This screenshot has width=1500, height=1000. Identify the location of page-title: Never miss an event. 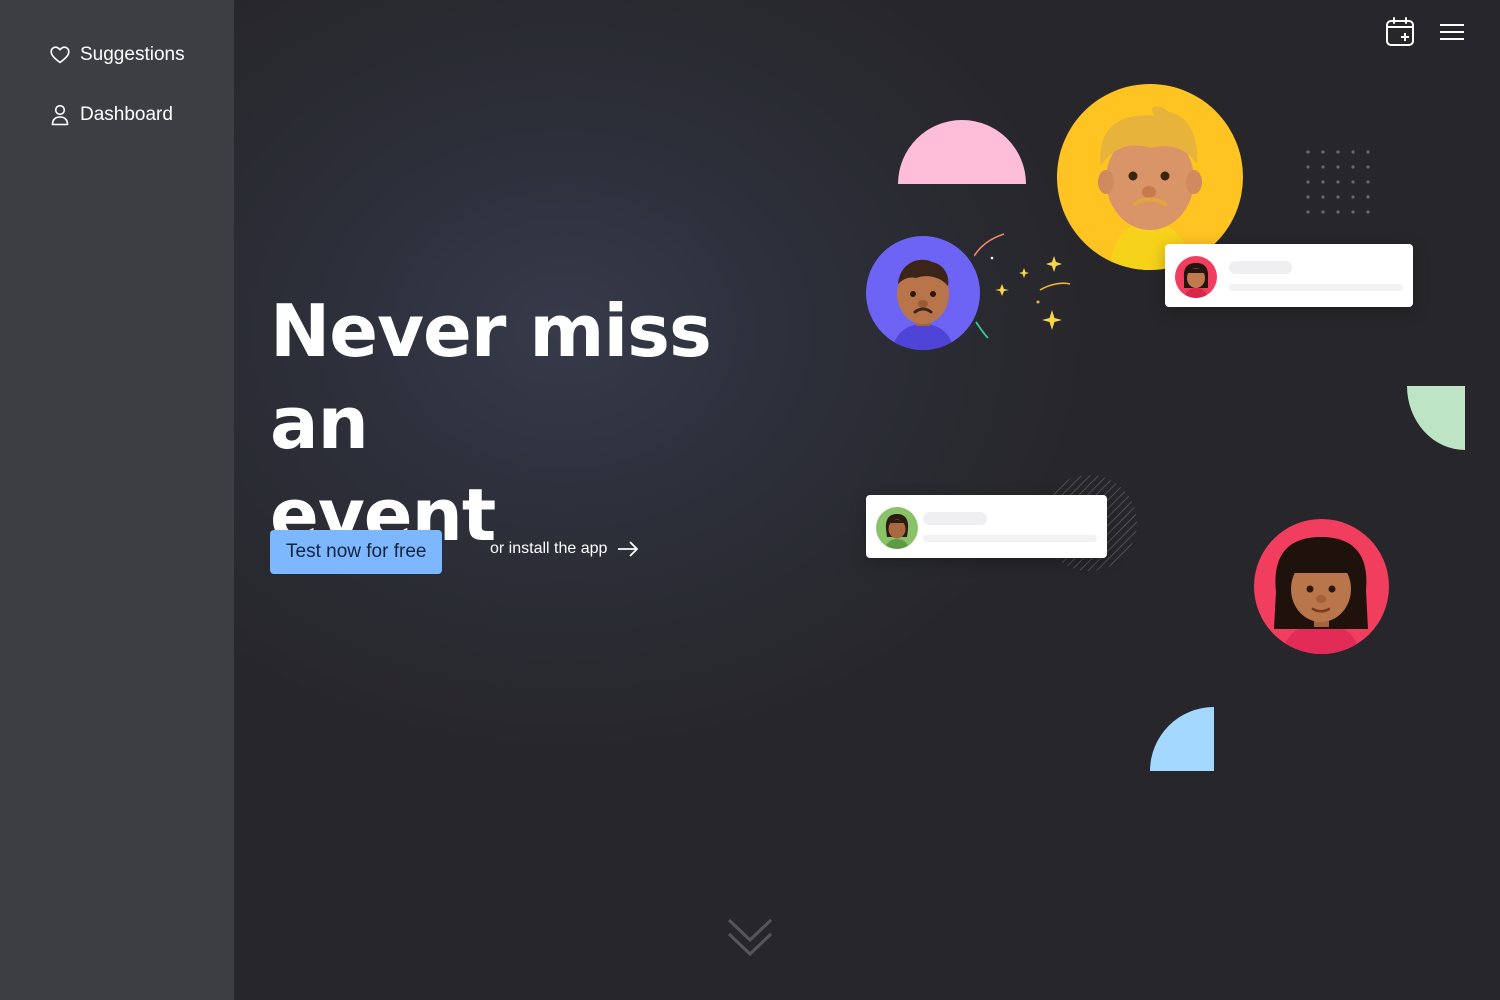
(550, 423).